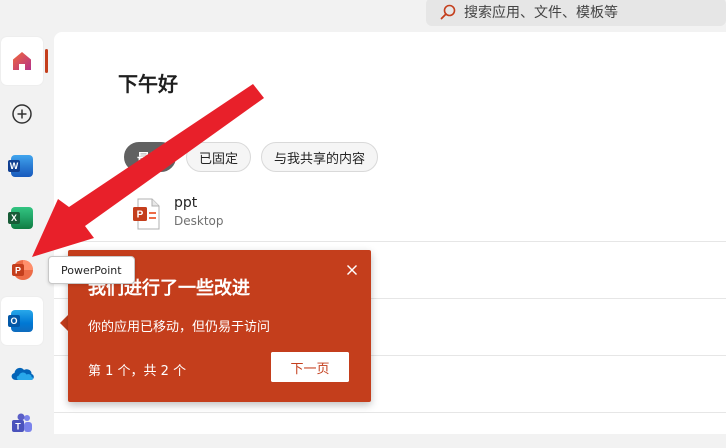  Describe the element at coordinates (137, 371) in the screenshot. I see `callout-page-indicator: 第 1 个，共 2 个` at that location.